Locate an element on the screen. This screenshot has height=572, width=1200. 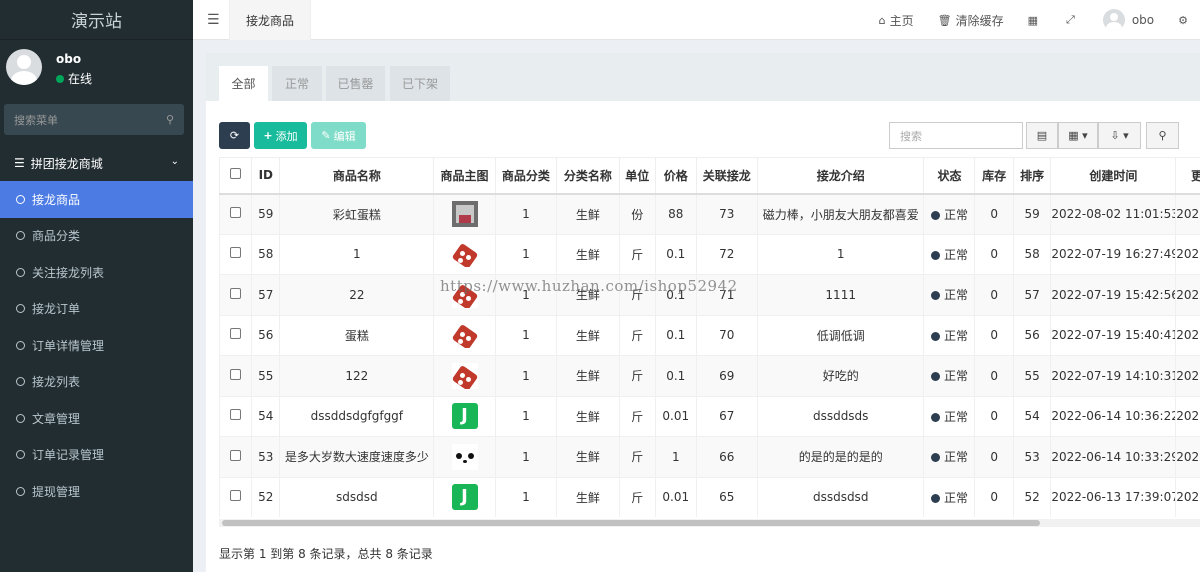
tab-sold-out: 已售罄 is located at coordinates (355, 83).